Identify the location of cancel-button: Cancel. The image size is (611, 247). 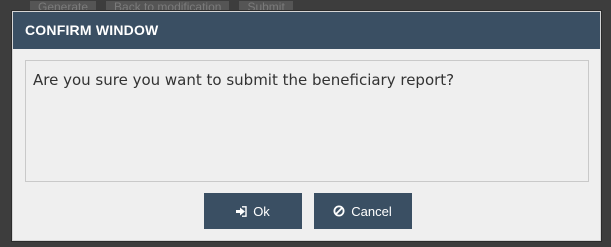
(362, 211).